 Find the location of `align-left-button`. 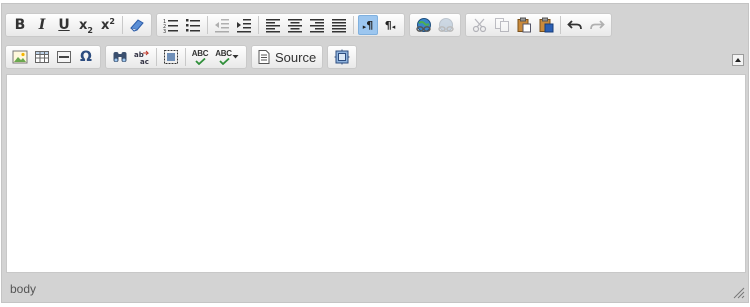

align-left-button is located at coordinates (273, 25).